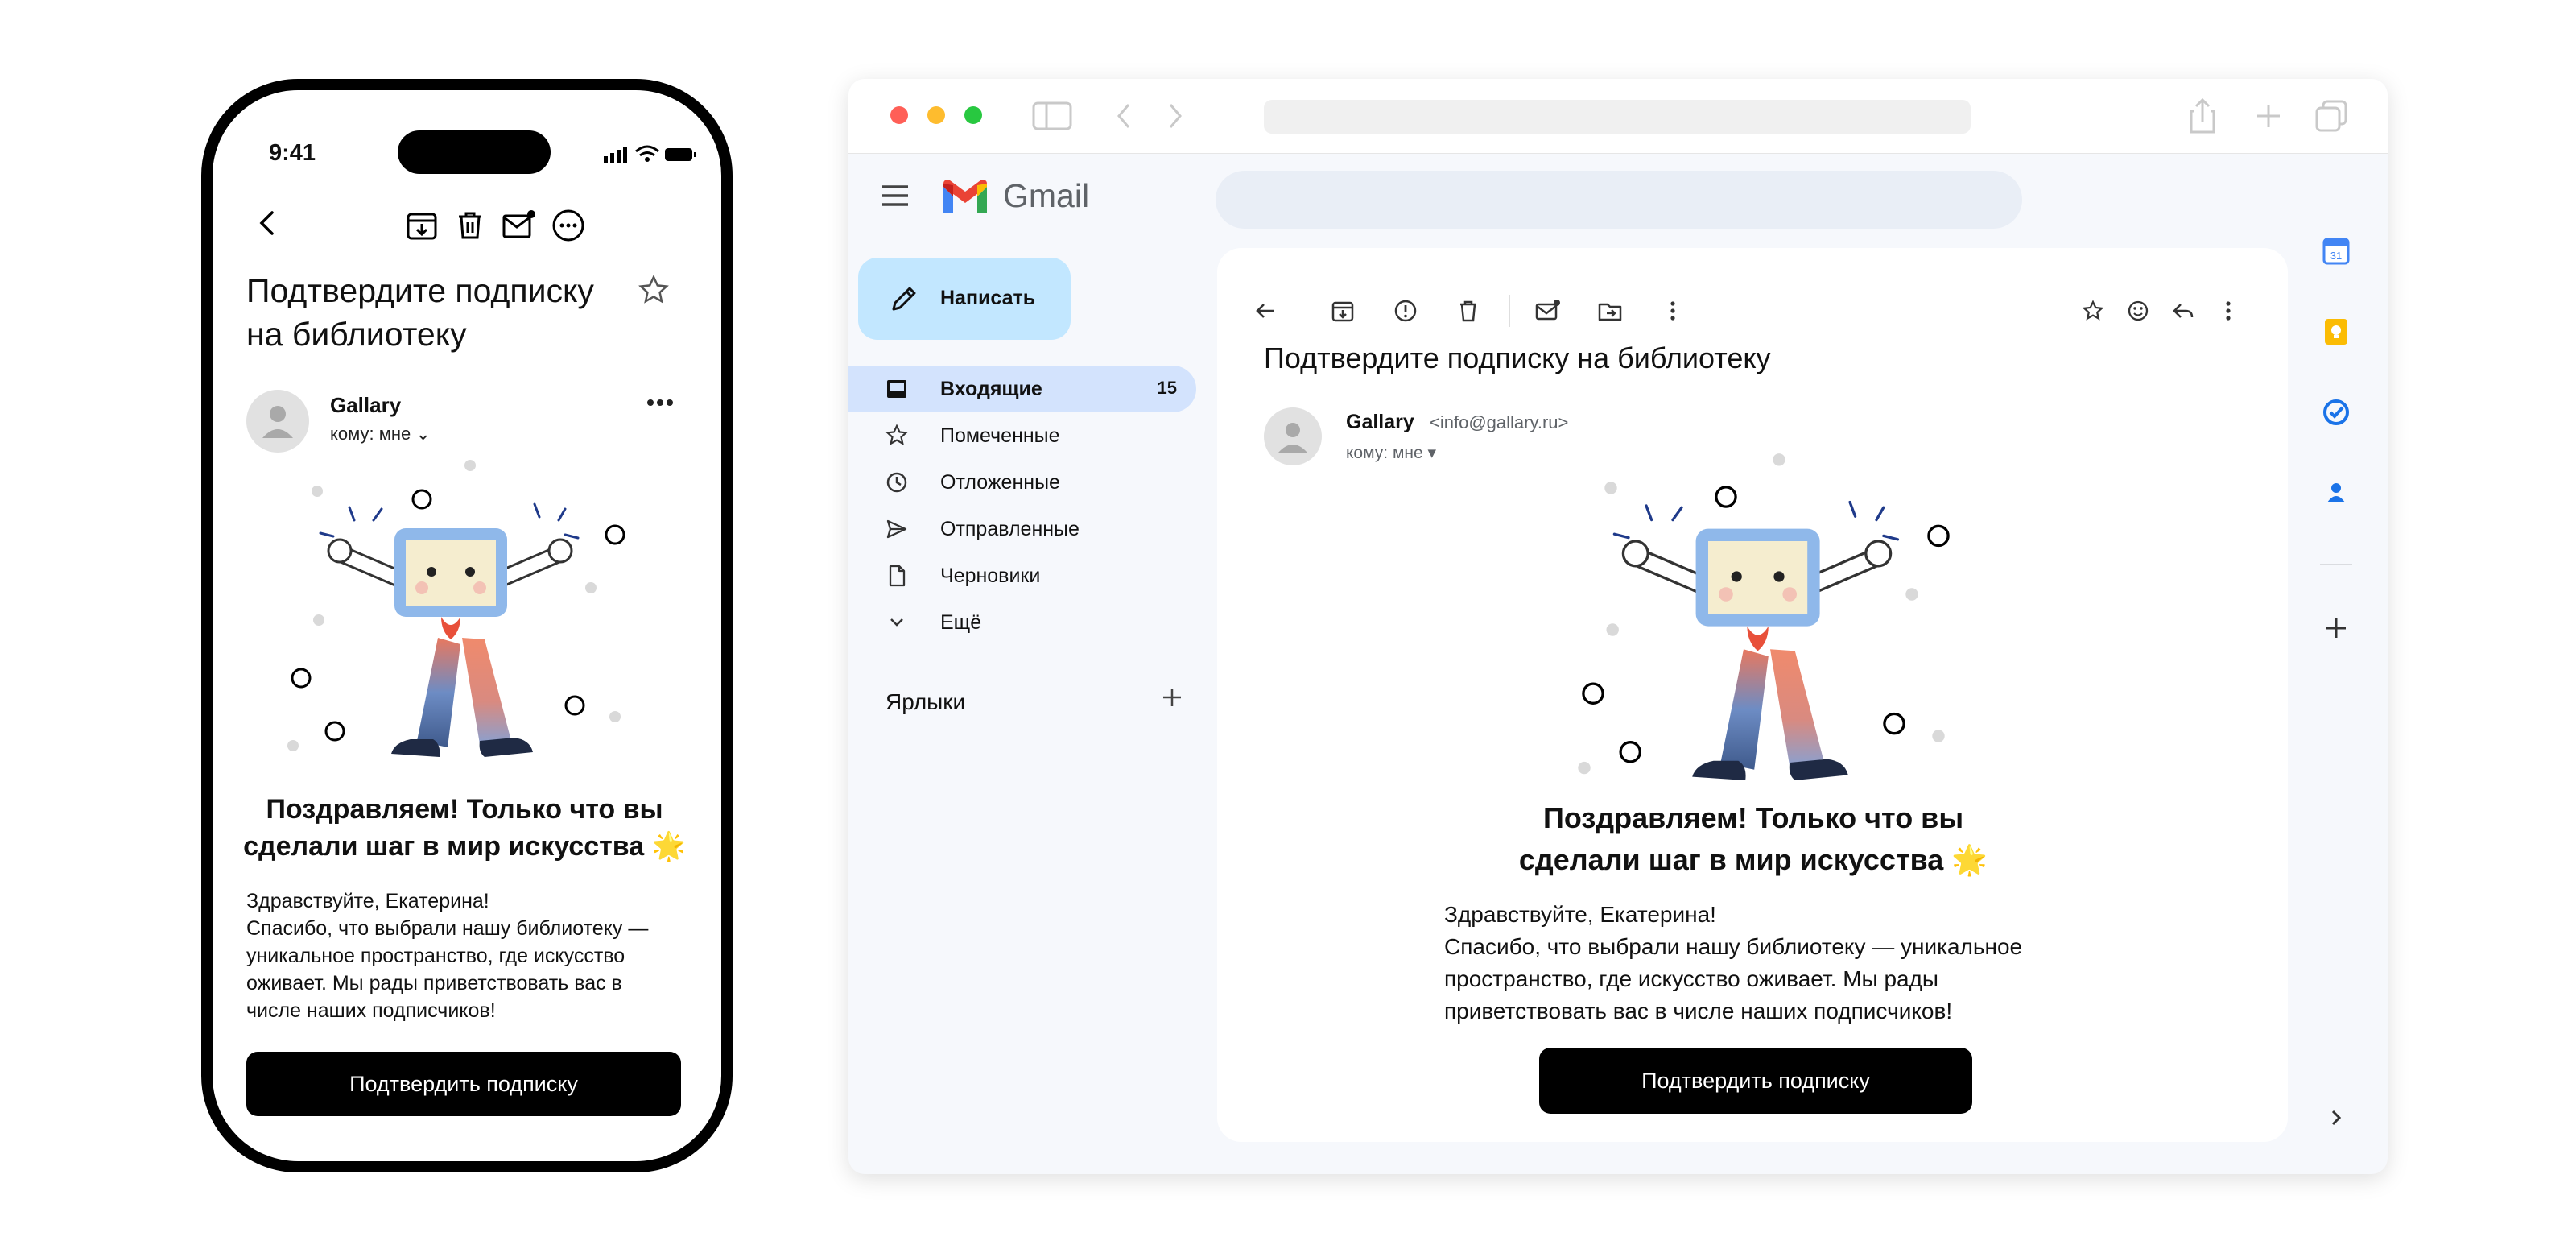  Describe the element at coordinates (1172, 697) in the screenshot. I see `add-label-icon` at that location.